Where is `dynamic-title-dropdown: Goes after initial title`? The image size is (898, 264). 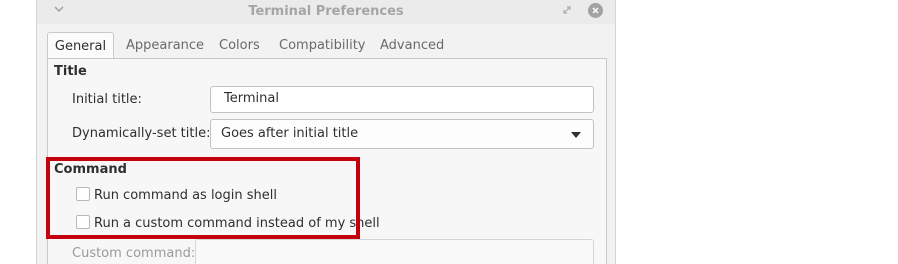 dynamic-title-dropdown: Goes after initial title is located at coordinates (402, 134).